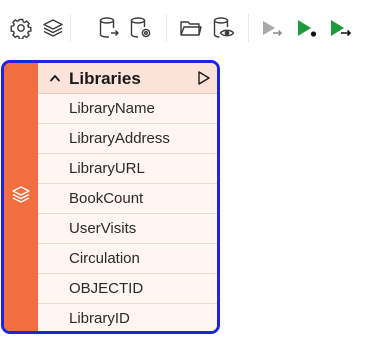 The height and width of the screenshot is (339, 372). I want to click on field-row: UserVisits, so click(127, 229).